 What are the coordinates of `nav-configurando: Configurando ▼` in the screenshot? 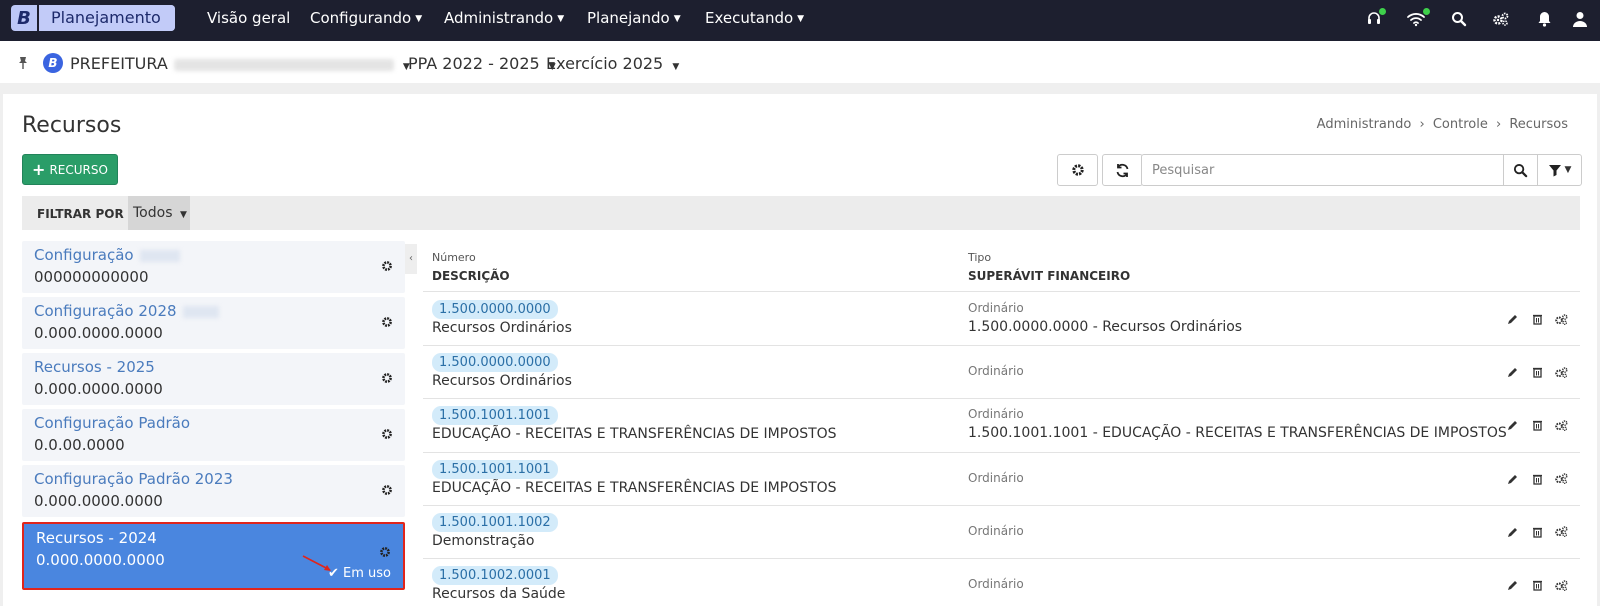 It's located at (366, 20).